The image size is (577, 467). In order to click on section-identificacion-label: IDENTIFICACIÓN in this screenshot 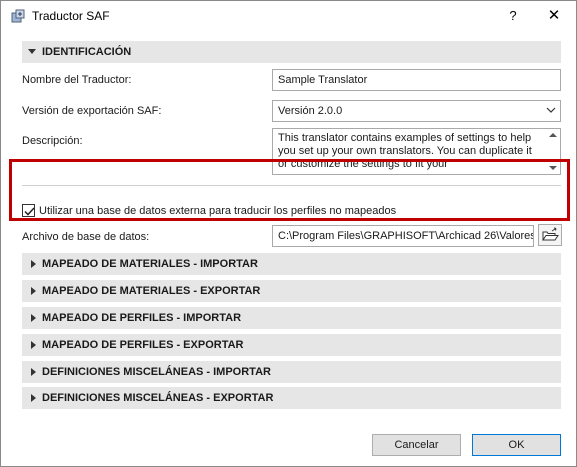, I will do `click(87, 52)`.